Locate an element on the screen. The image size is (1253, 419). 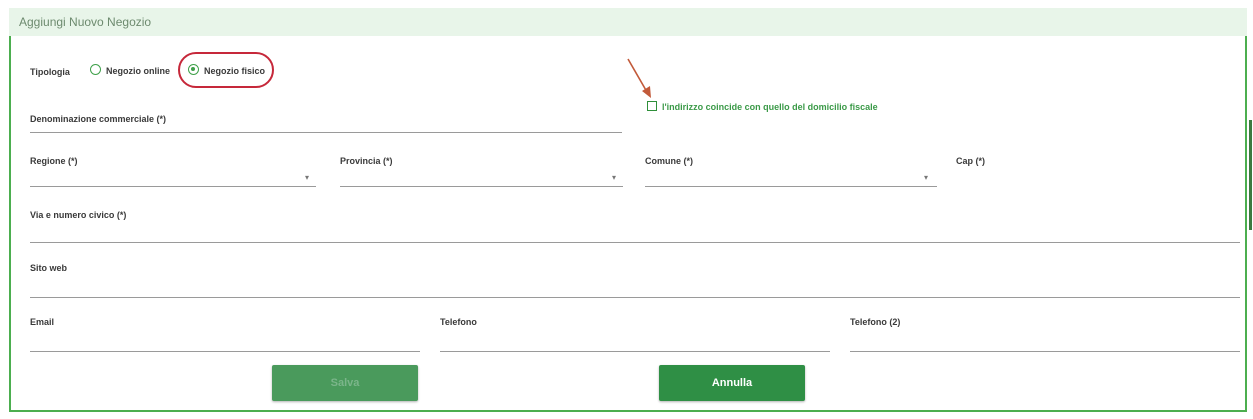
regione-label: Regione (*) is located at coordinates (54, 161).